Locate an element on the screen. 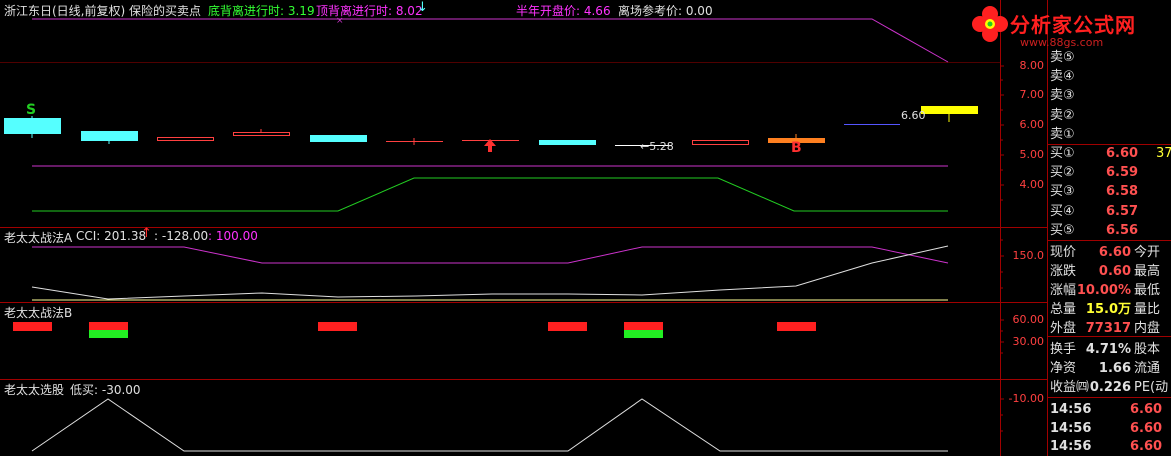  order-book-row: 买③ 6.58 is located at coordinates (1109, 191).